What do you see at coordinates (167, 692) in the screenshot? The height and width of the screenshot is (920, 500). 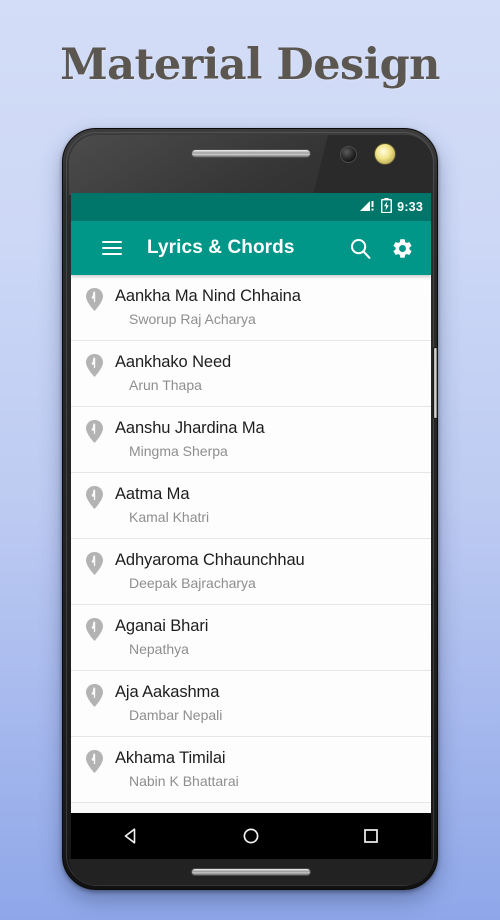 I see `song-title: Aja Aakashma` at bounding box center [167, 692].